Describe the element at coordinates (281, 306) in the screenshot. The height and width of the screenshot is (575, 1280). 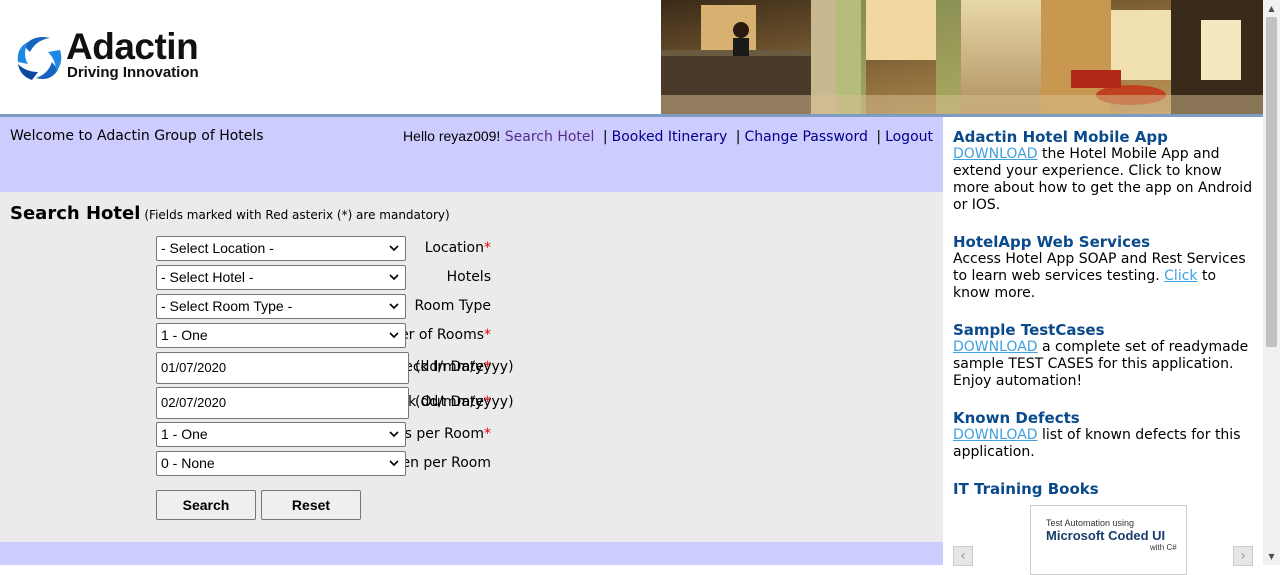
I see `room-type-select: - Select Room Type -` at that location.